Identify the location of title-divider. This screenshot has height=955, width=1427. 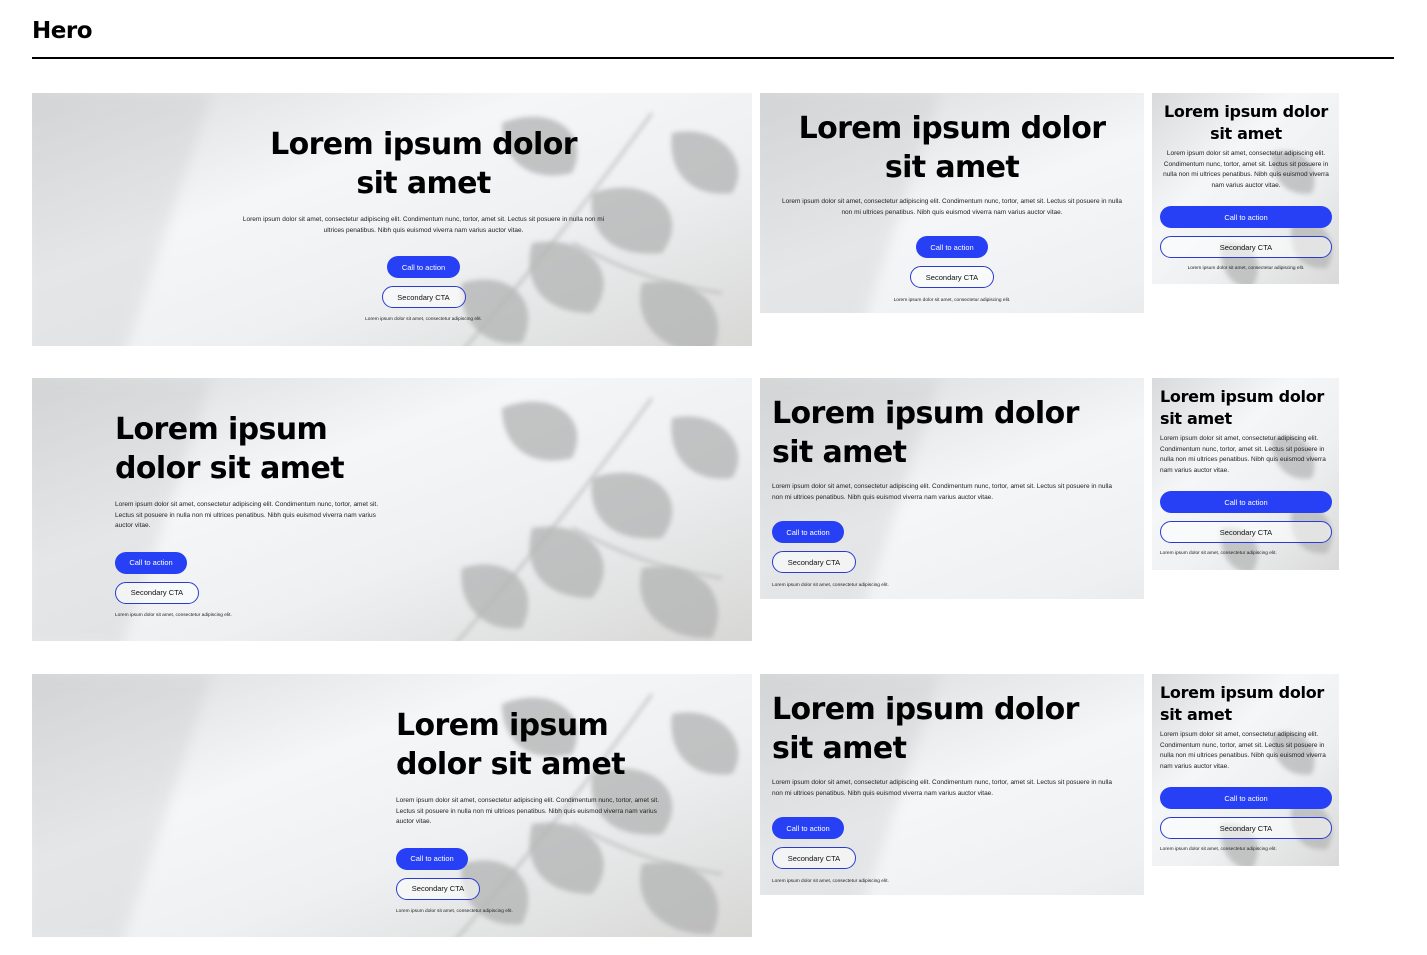
(713, 58).